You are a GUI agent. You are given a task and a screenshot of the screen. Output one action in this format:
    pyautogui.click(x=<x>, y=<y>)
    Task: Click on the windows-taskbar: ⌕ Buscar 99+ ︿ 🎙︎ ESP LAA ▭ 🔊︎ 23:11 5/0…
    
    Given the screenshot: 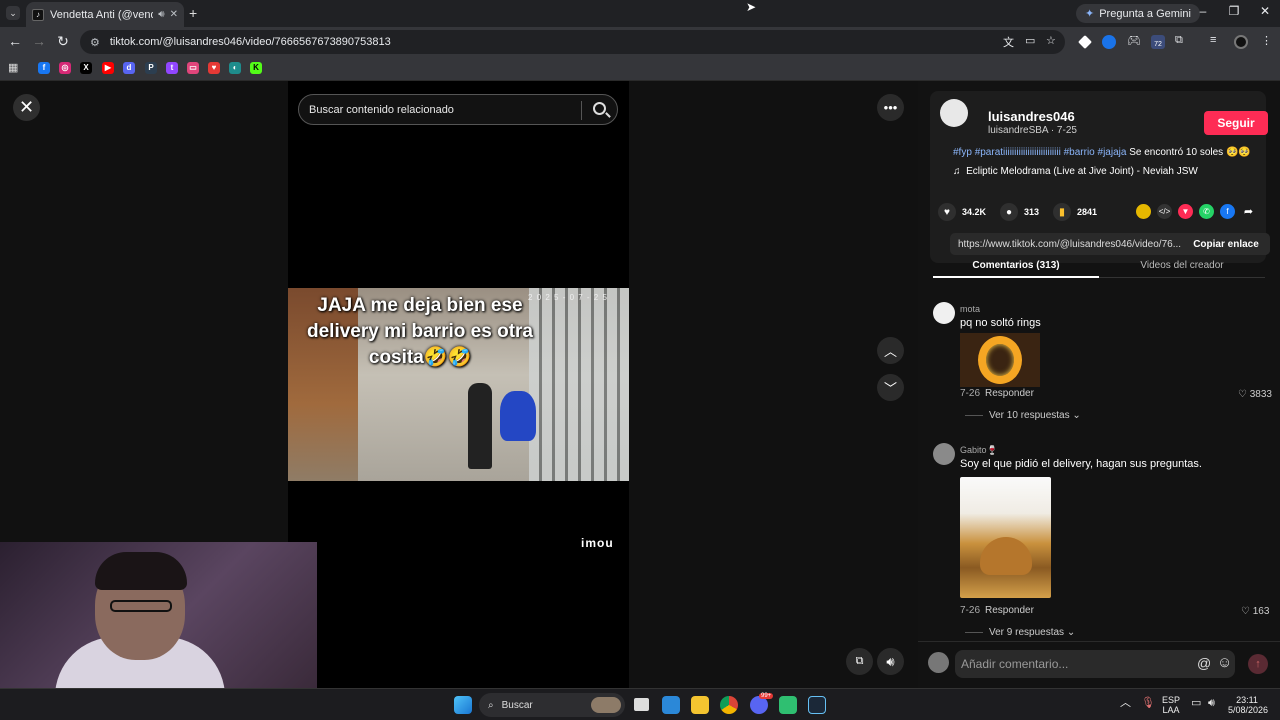 What is the action you would take?
    pyautogui.click(x=640, y=704)
    